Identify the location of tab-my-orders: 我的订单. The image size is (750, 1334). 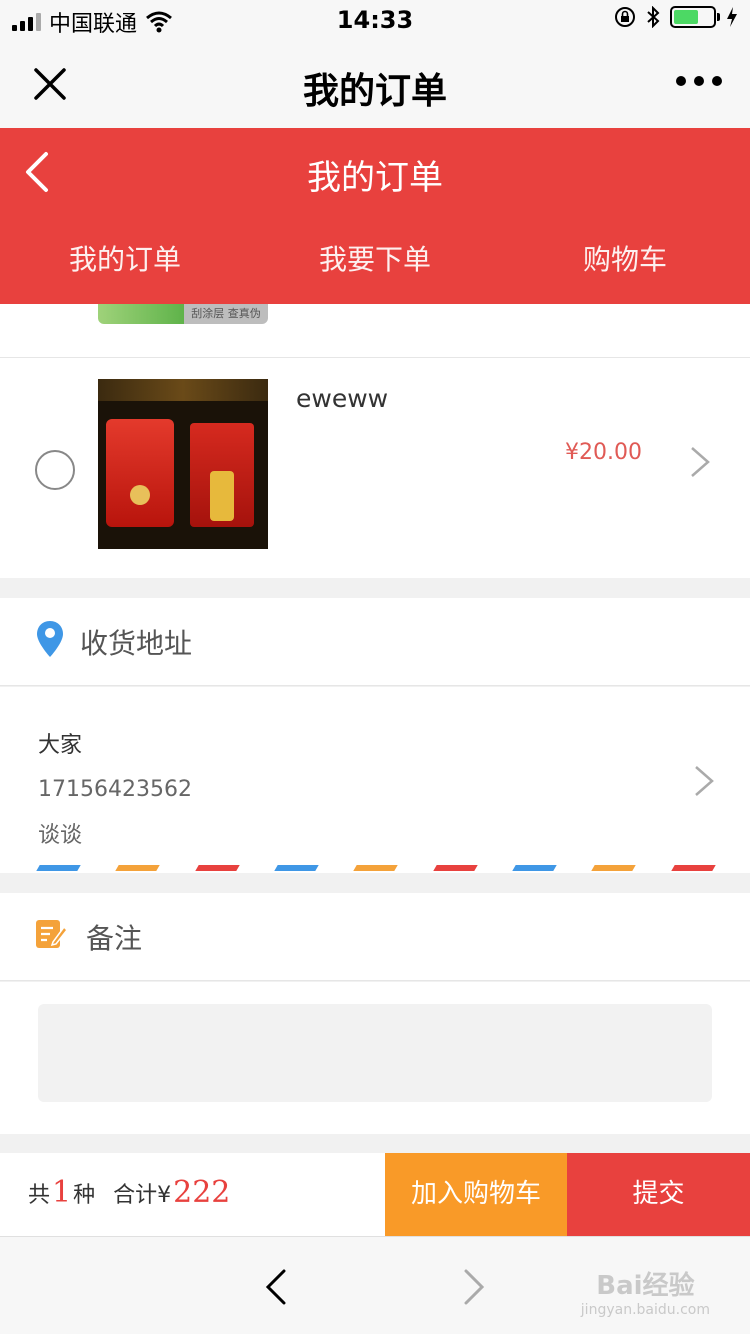
(125, 260).